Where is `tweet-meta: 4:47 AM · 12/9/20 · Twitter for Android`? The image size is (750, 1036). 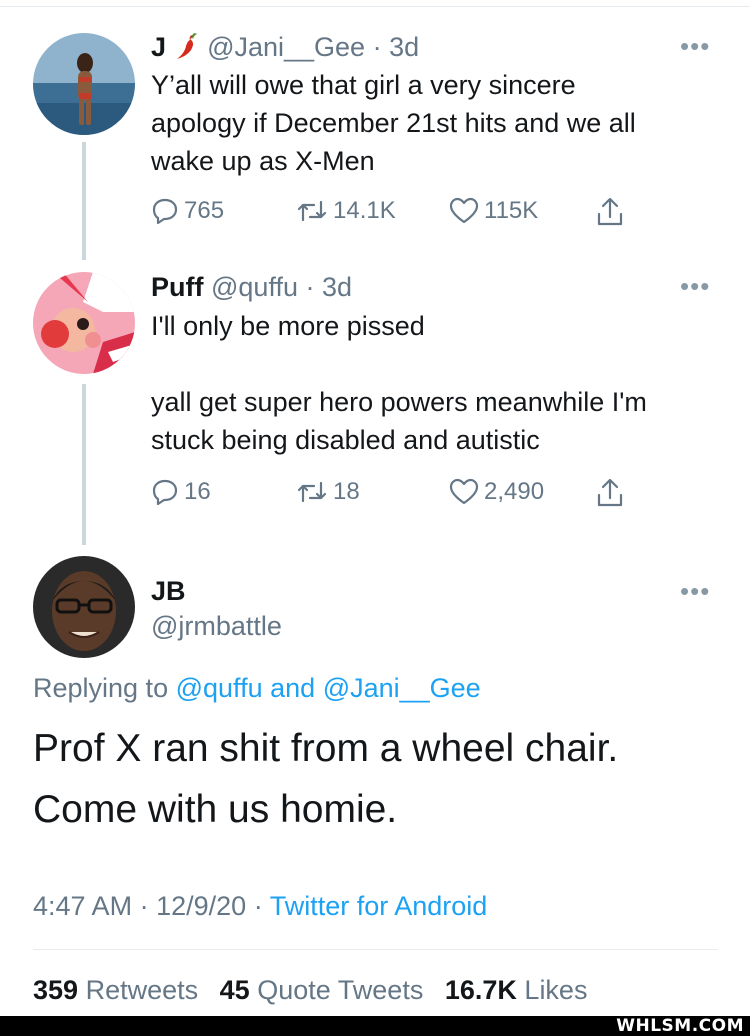 tweet-meta: 4:47 AM · 12/9/20 · Twitter for Android is located at coordinates (260, 906).